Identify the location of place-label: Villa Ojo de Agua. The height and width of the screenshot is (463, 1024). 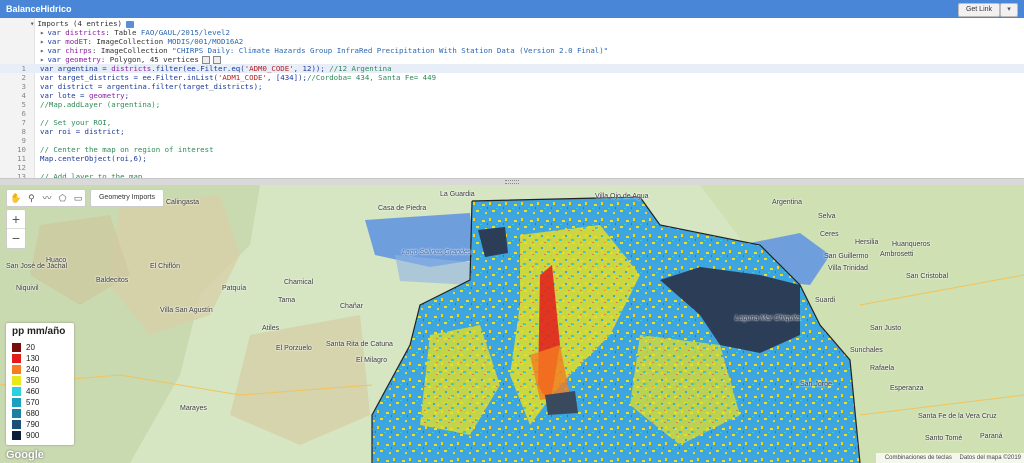
(622, 196).